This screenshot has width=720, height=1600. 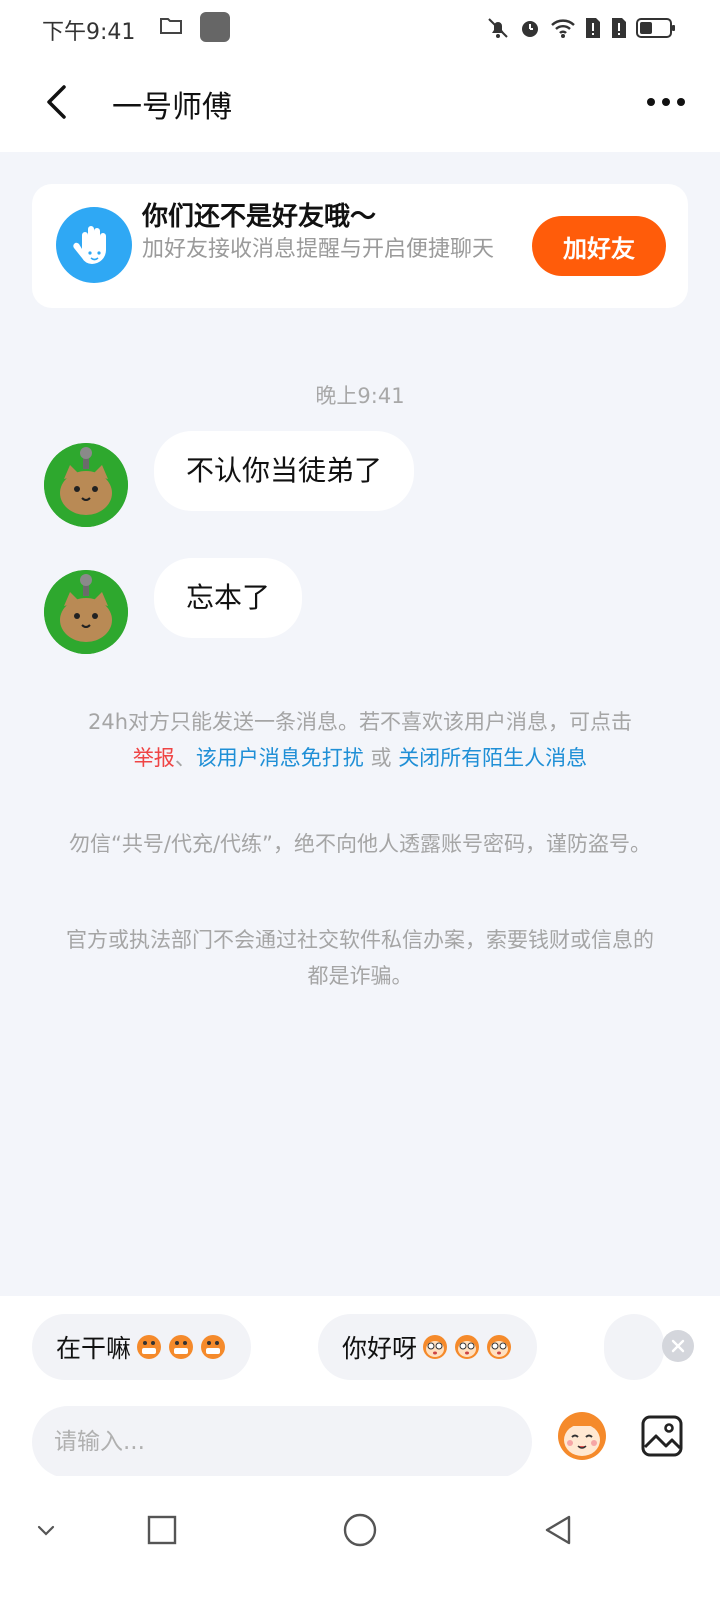 I want to click on nav-recents-button, so click(x=162, y=1530).